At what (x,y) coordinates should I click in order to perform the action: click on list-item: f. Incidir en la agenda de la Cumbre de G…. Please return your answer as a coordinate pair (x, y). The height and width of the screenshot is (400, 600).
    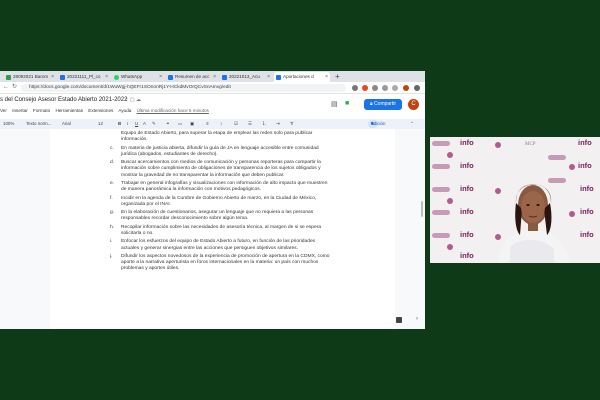
    Looking at the image, I should click on (220, 202).